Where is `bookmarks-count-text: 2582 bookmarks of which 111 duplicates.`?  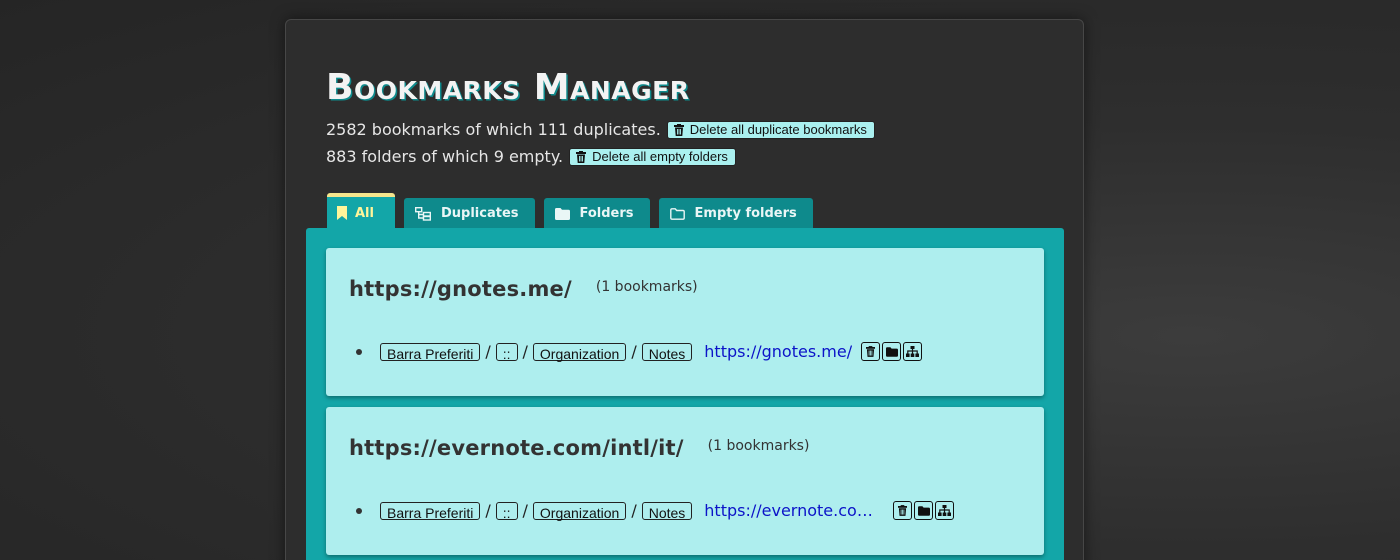 bookmarks-count-text: 2582 bookmarks of which 111 duplicates. is located at coordinates (493, 129).